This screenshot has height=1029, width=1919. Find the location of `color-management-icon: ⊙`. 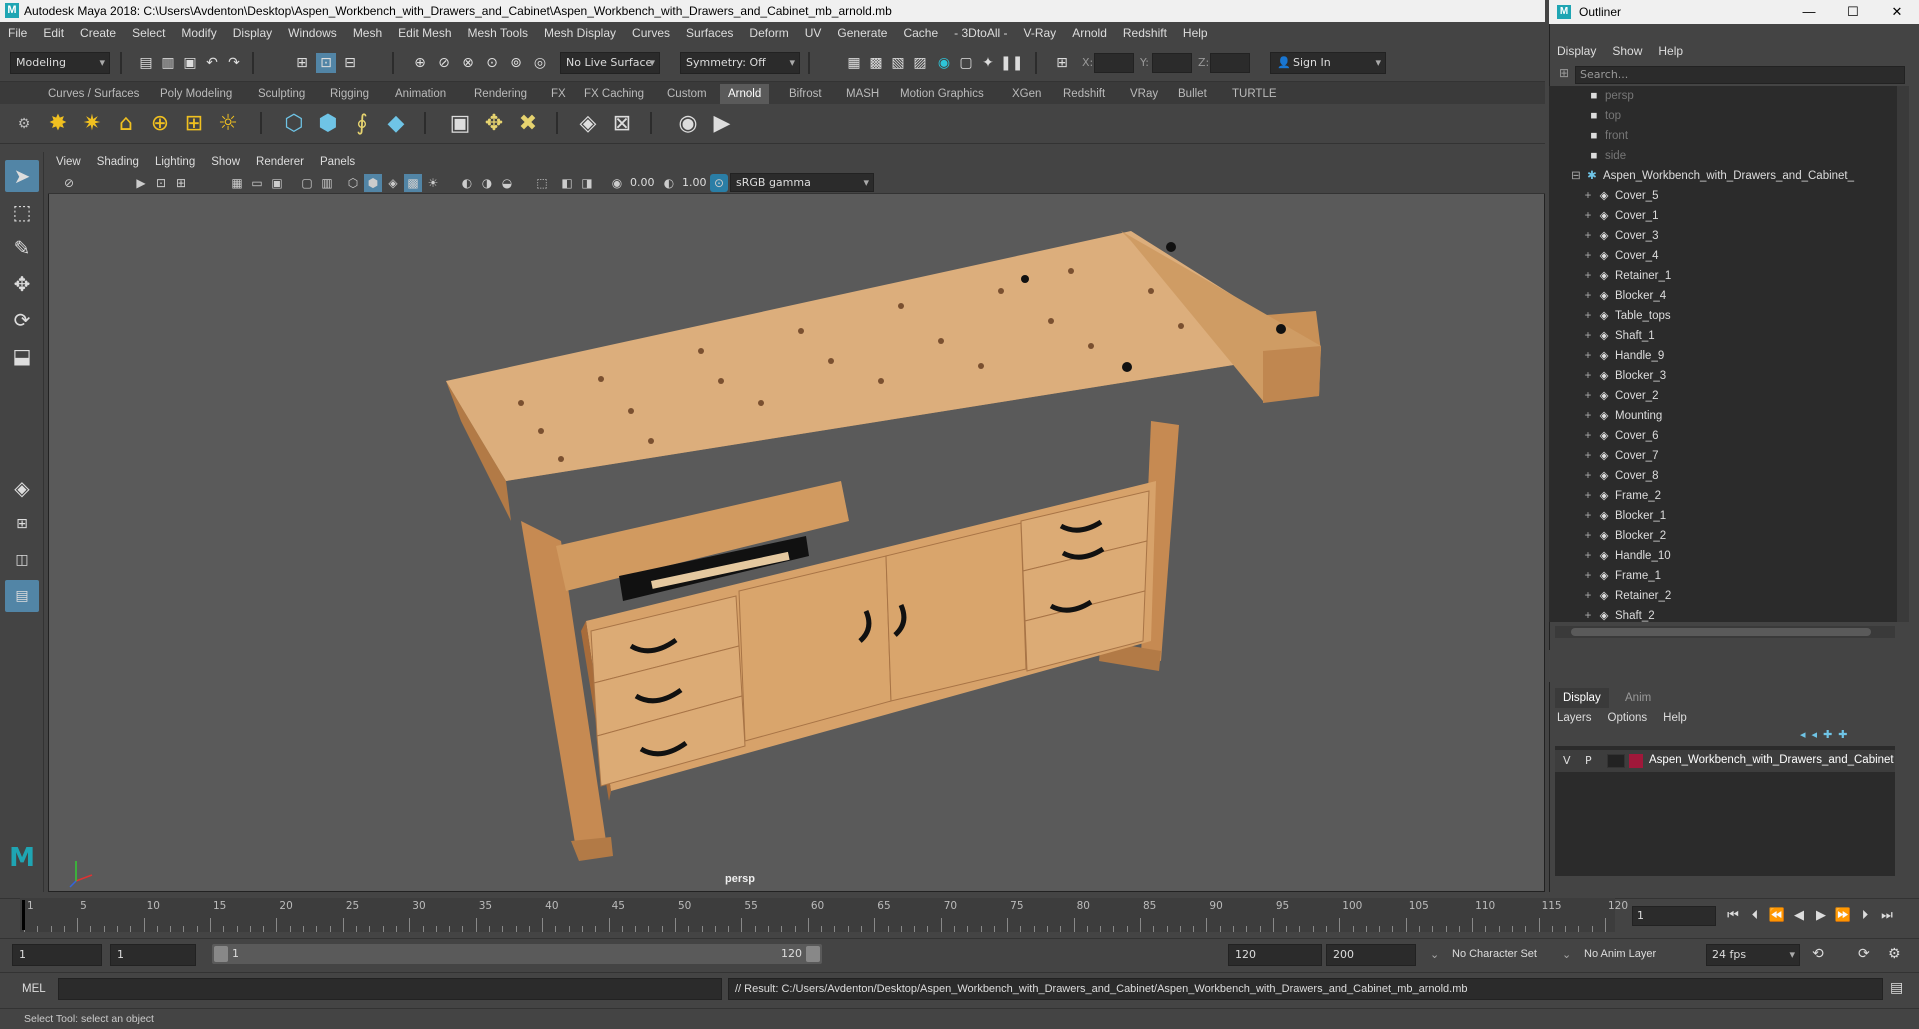

color-management-icon: ⊙ is located at coordinates (719, 183).